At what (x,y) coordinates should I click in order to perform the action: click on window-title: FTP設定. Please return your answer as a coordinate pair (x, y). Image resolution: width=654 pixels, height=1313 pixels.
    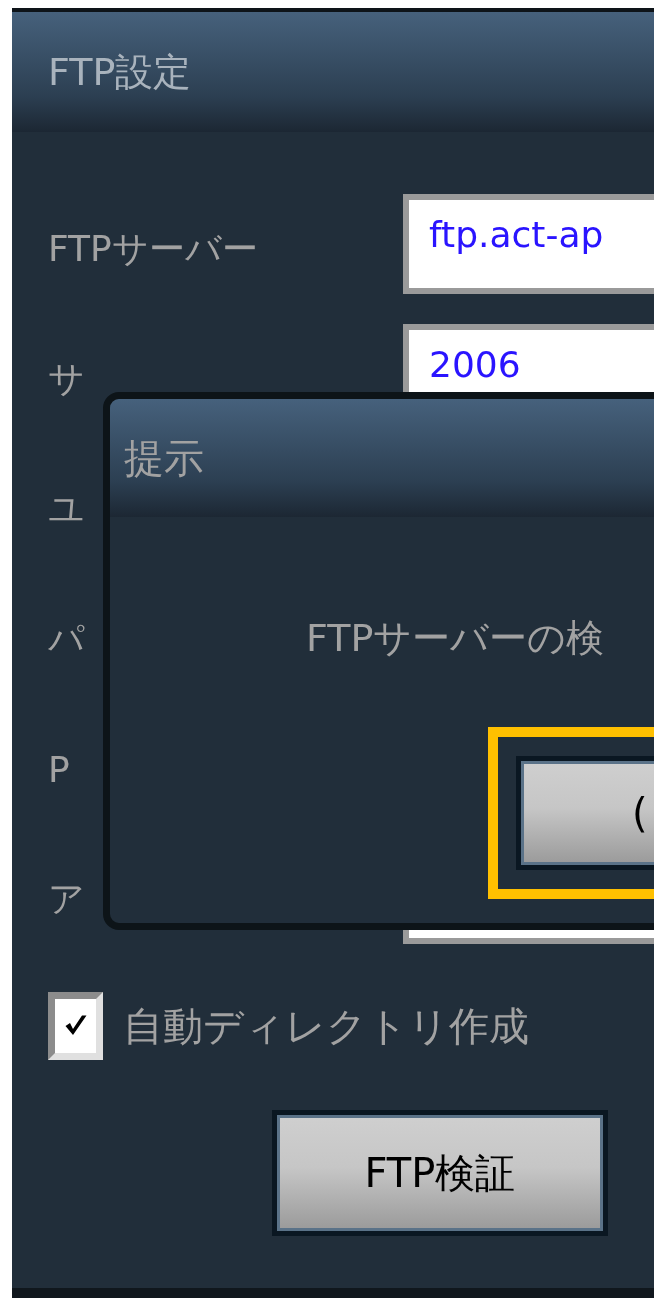
    Looking at the image, I should click on (120, 72).